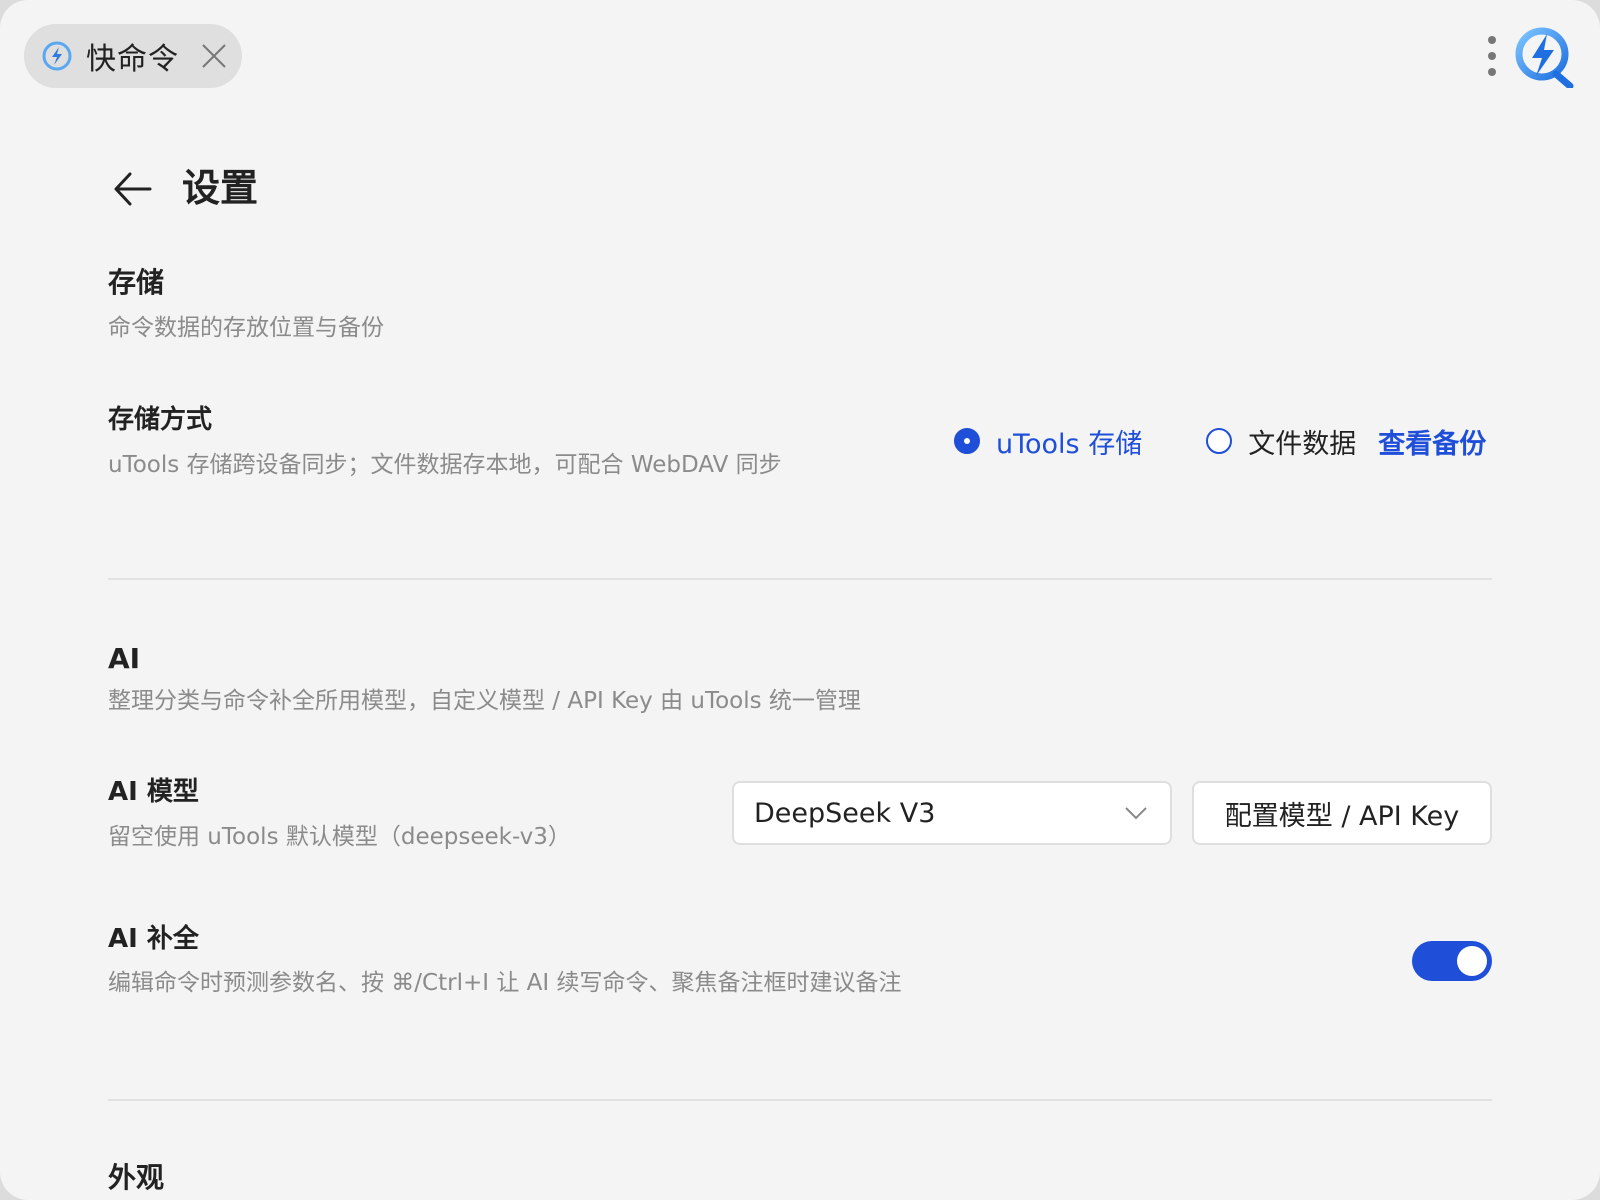 Image resolution: width=1600 pixels, height=1200 pixels. I want to click on utools-logo-icon, so click(1544, 57).